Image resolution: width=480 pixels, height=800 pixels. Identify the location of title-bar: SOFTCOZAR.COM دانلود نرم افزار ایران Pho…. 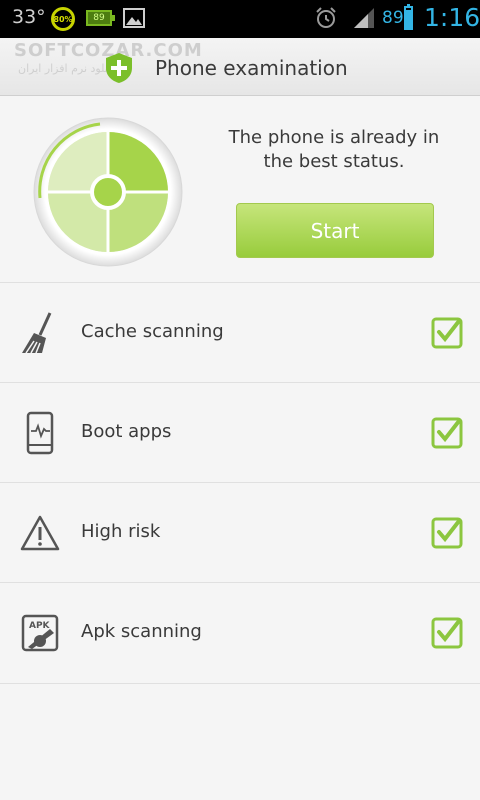
(240, 67).